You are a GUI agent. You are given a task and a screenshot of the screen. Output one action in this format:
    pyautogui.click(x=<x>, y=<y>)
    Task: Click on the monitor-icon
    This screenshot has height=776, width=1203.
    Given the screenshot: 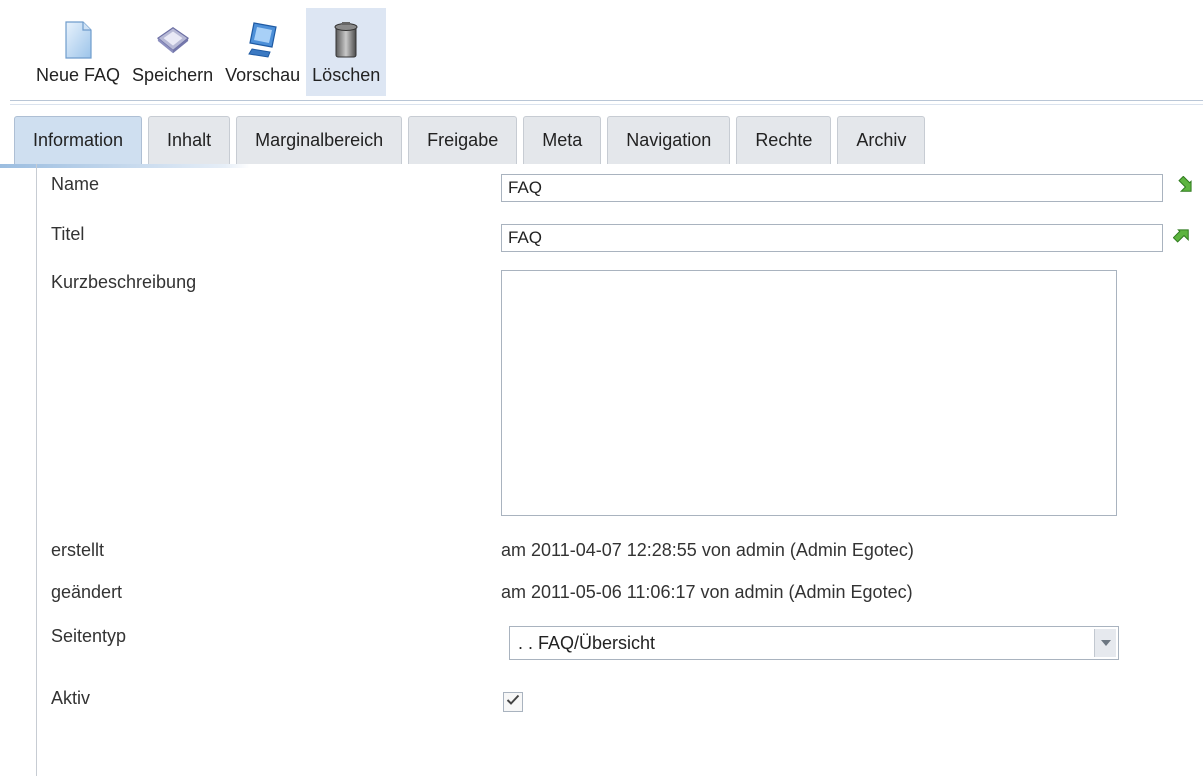 What is the action you would take?
    pyautogui.click(x=263, y=40)
    